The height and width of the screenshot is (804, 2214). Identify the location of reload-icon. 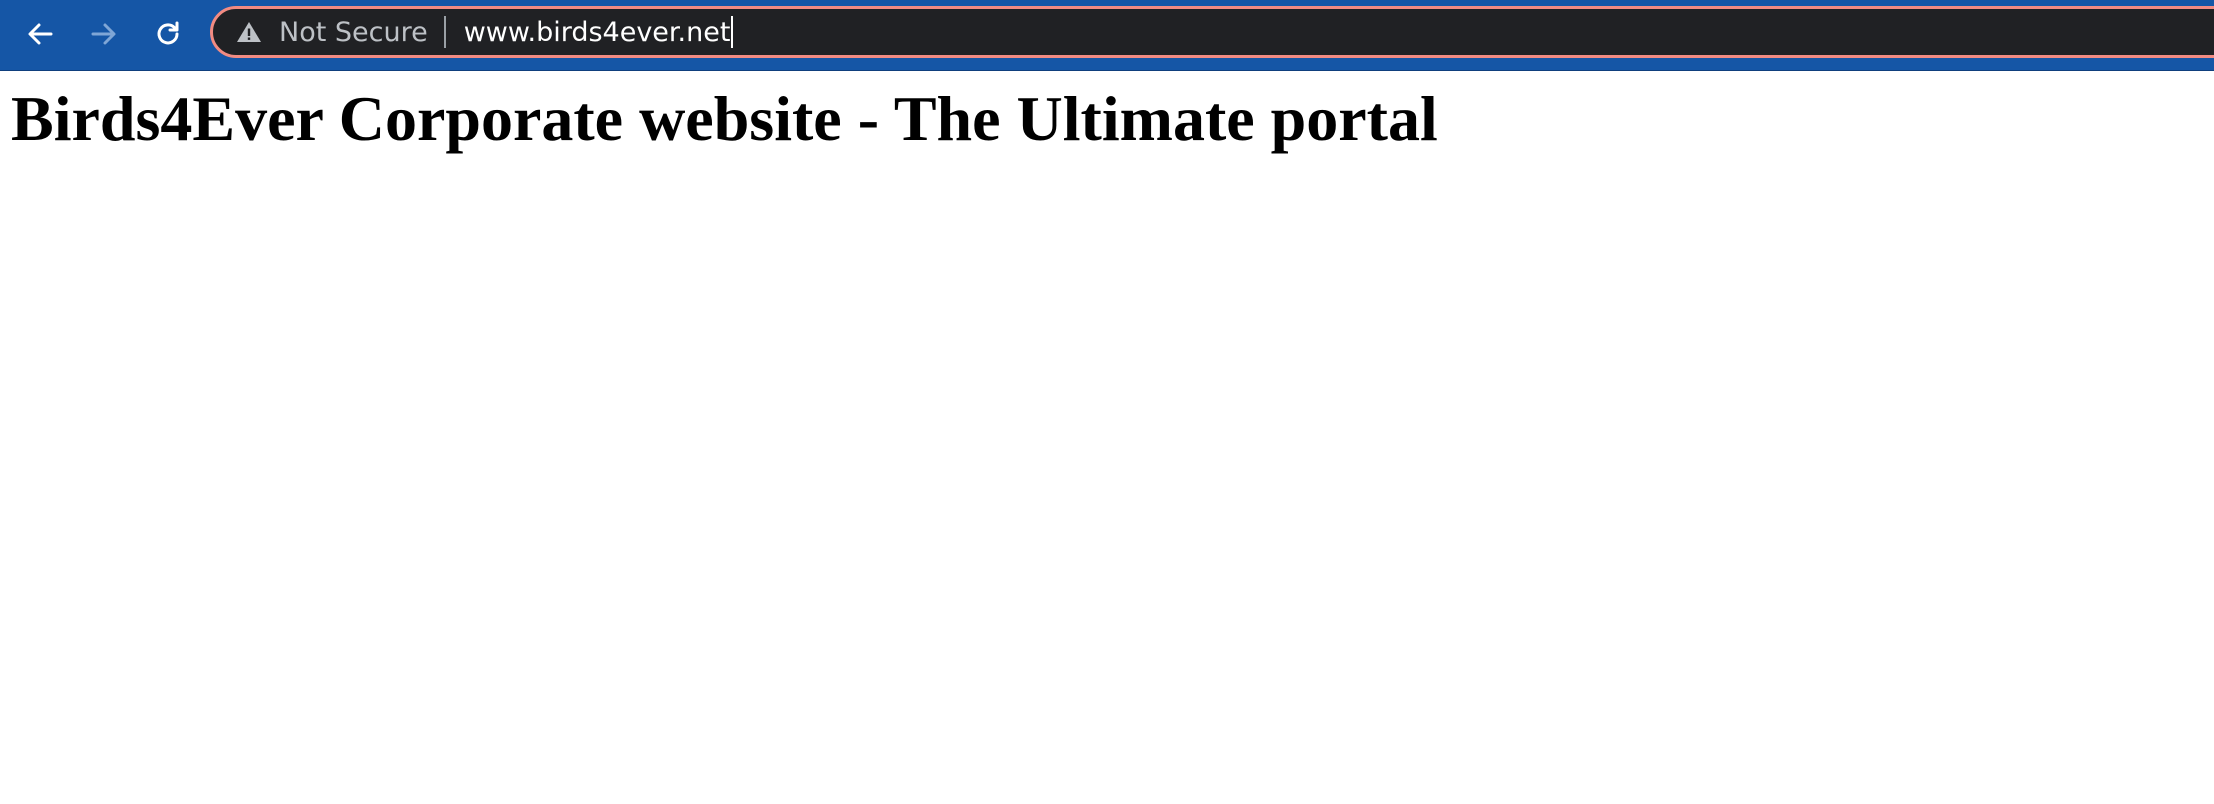
(168, 34).